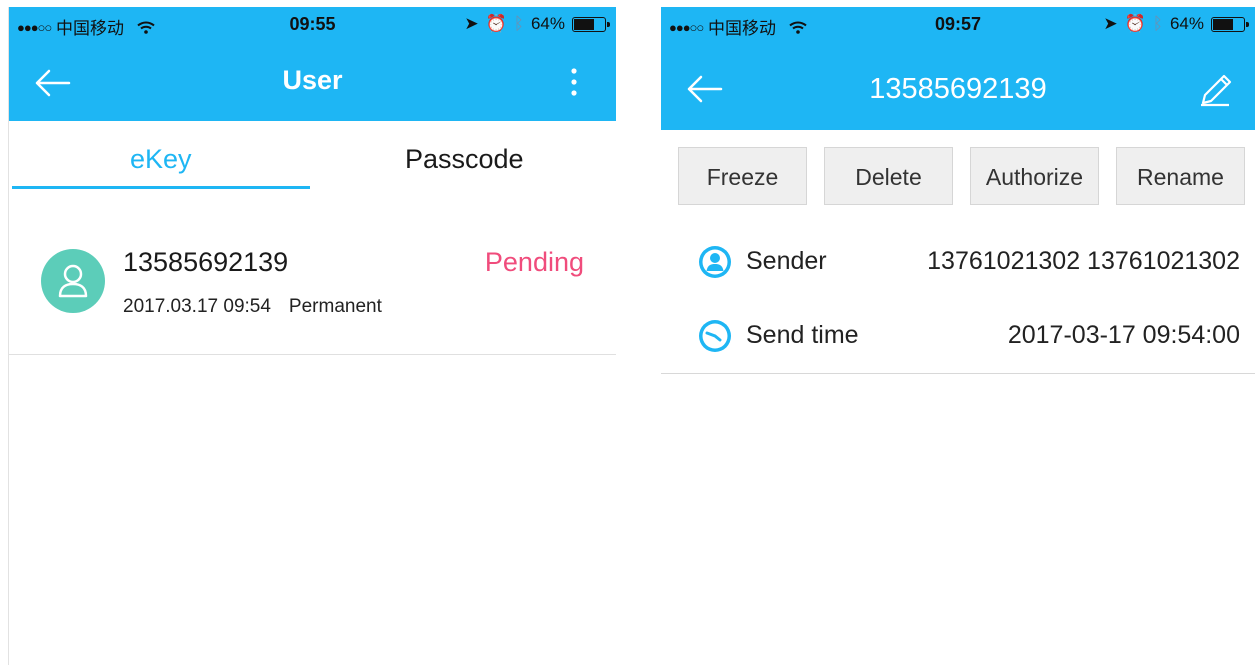 The height and width of the screenshot is (665, 1255). I want to click on active-tab-indicator, so click(161, 187).